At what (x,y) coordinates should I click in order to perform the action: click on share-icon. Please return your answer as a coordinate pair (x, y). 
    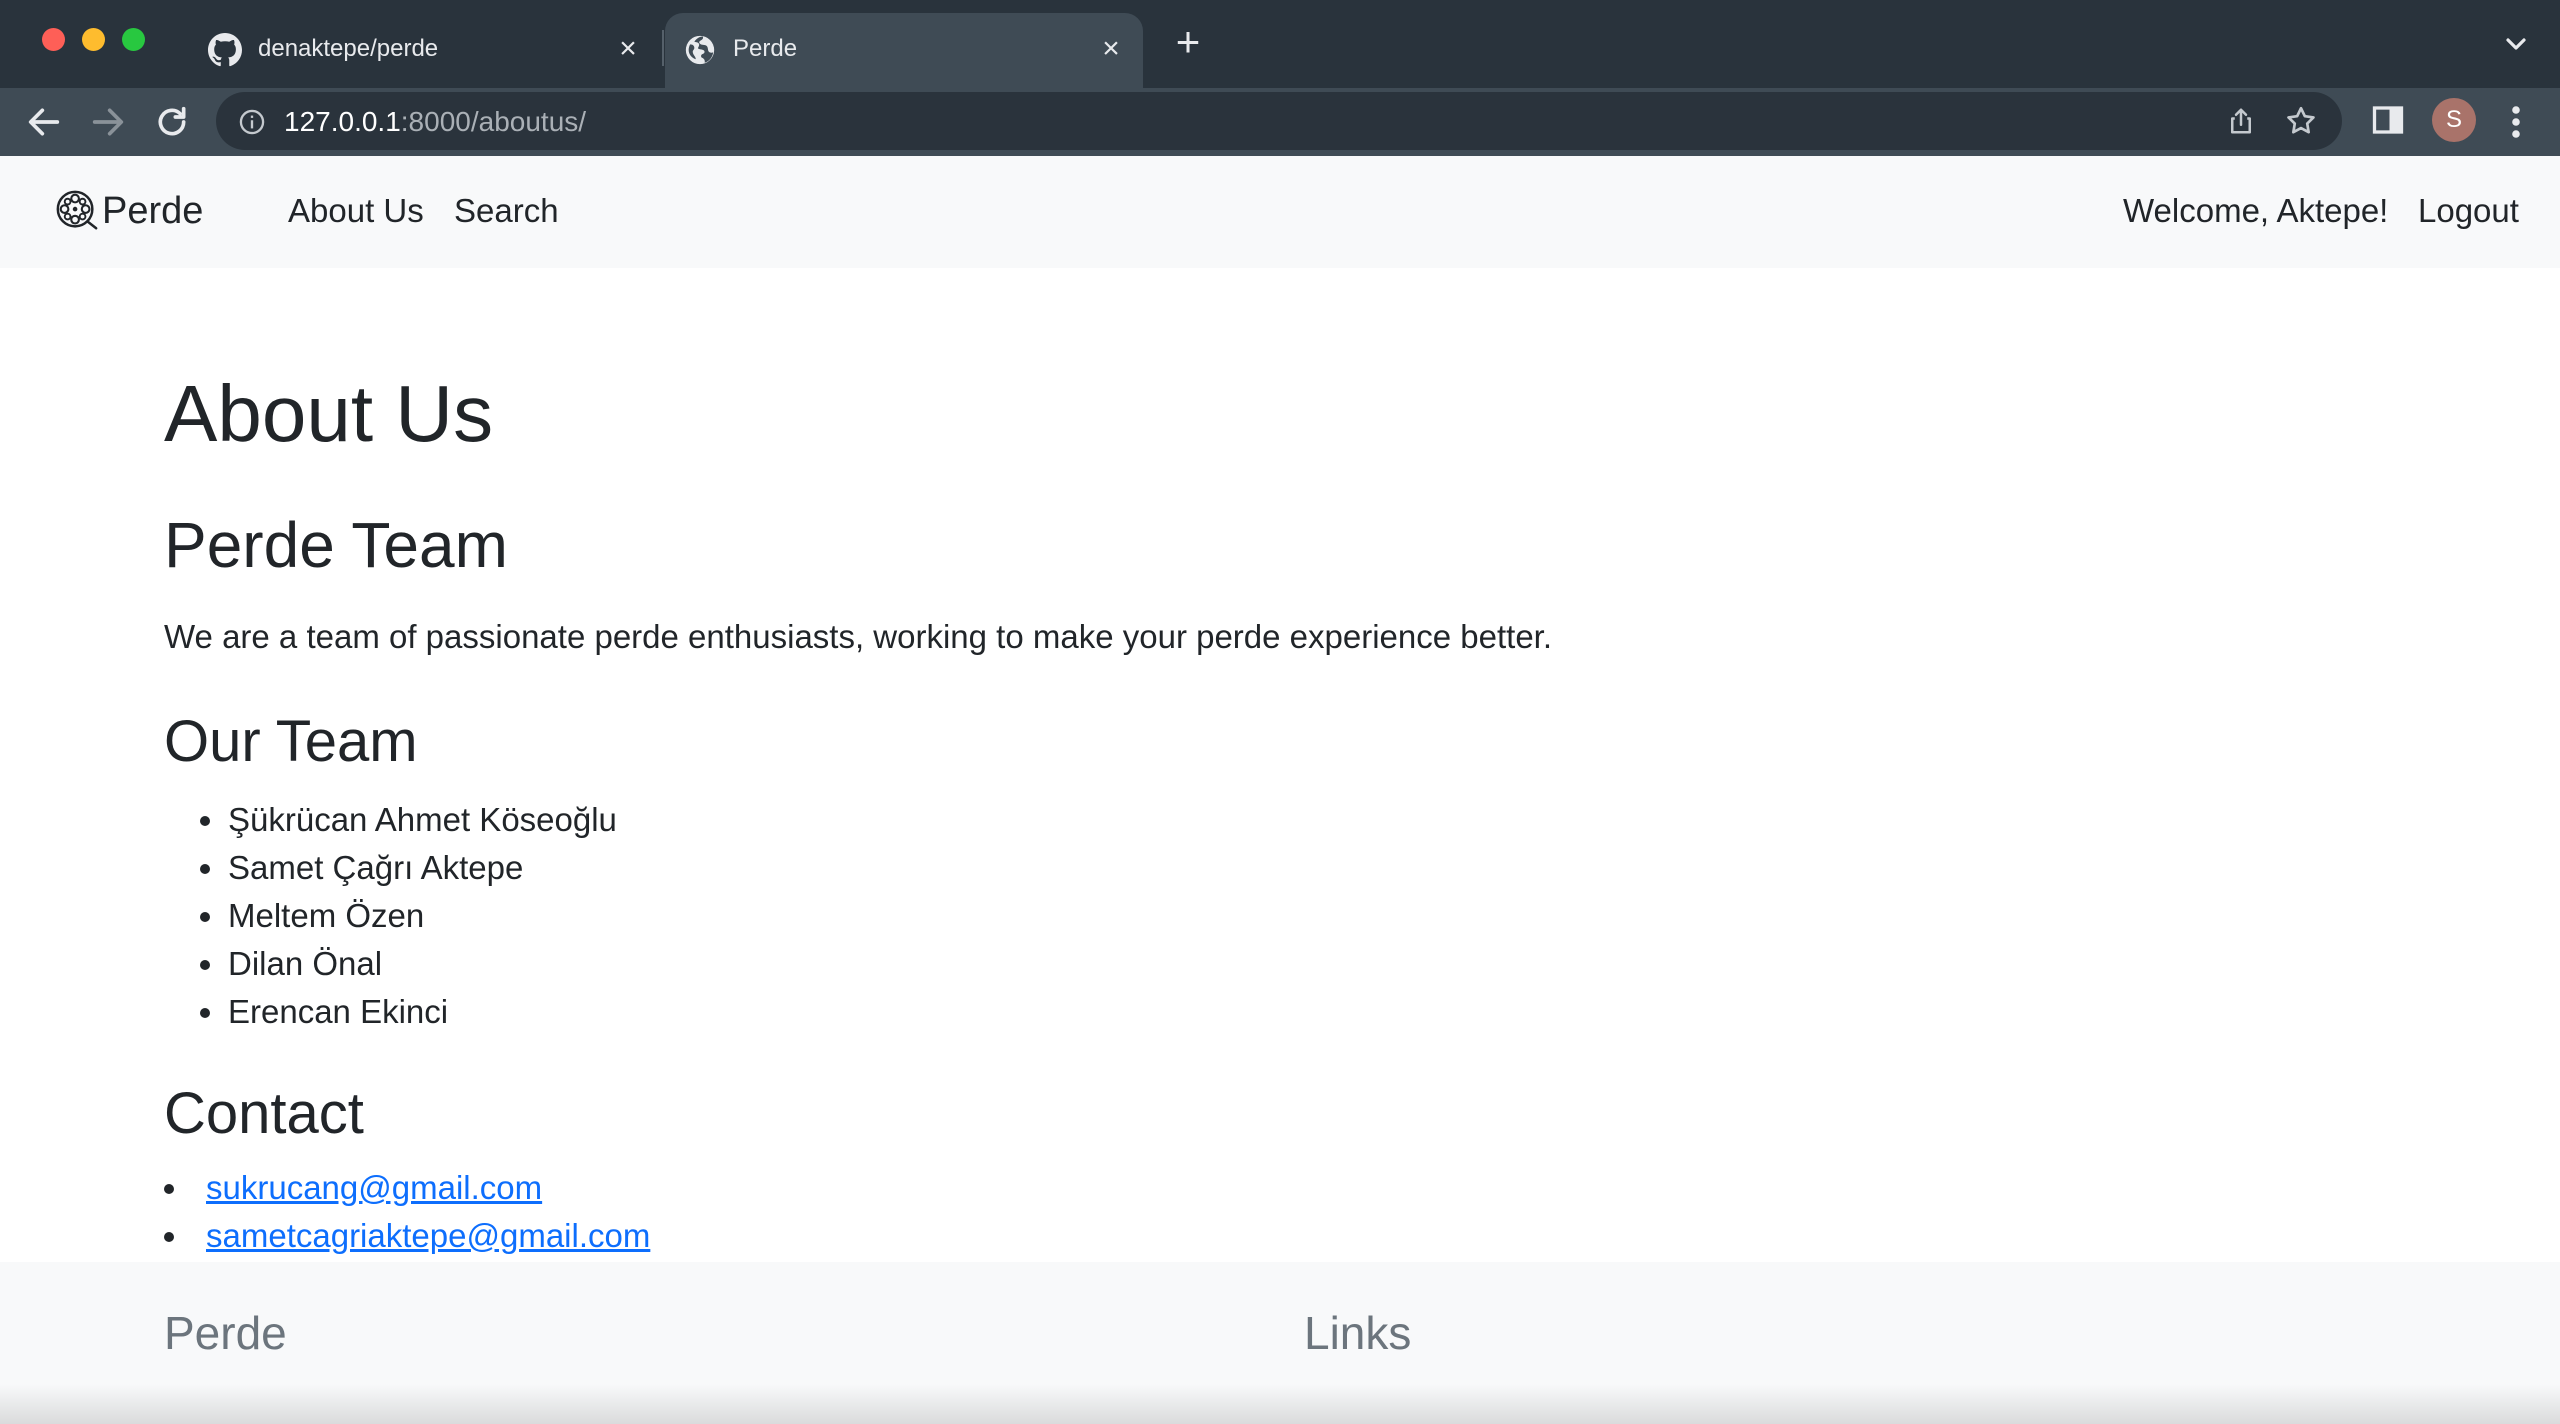
    Looking at the image, I should click on (2241, 121).